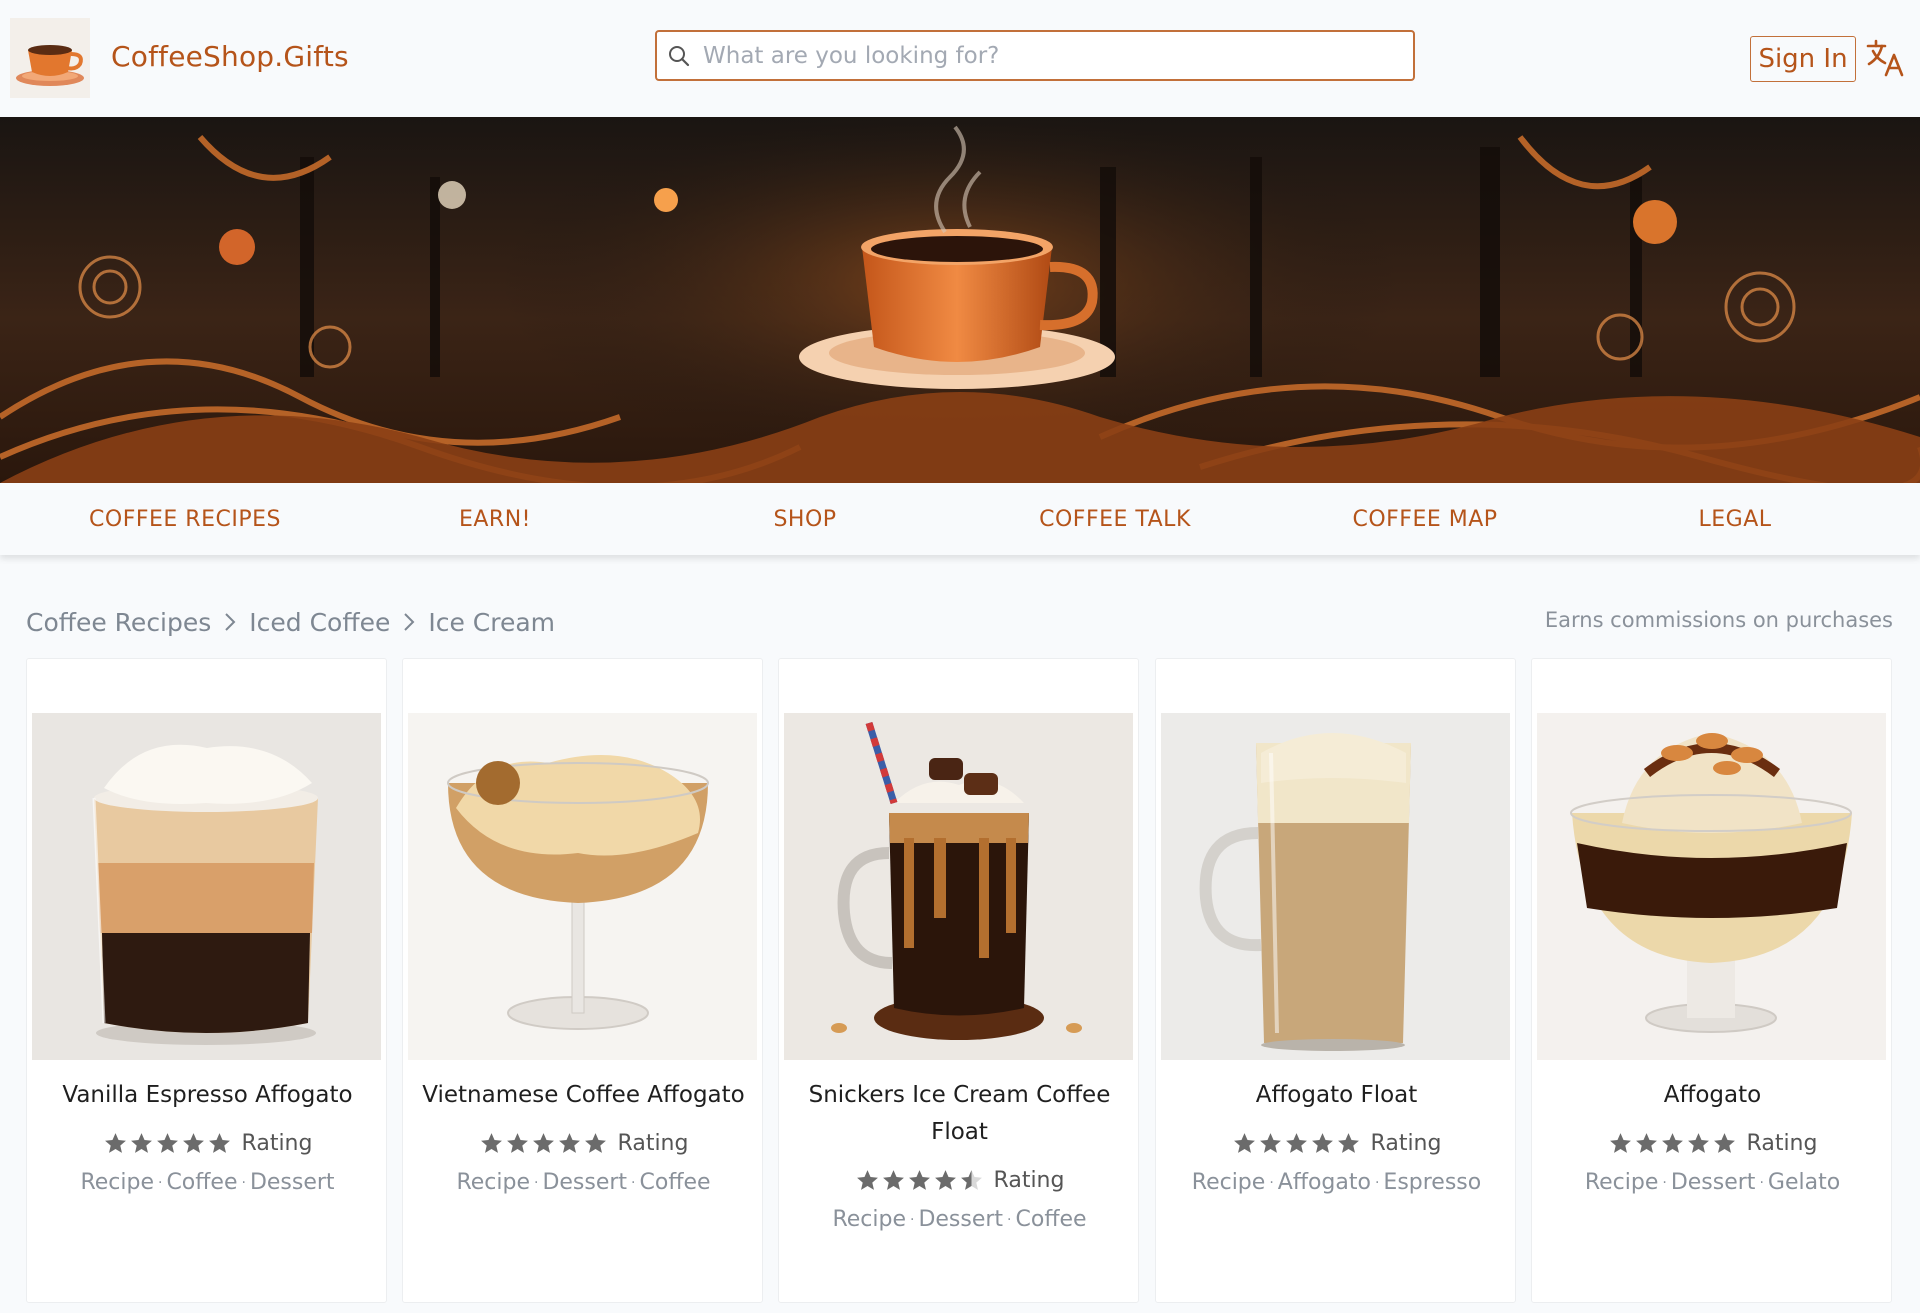 The height and width of the screenshot is (1313, 1920). What do you see at coordinates (1053, 55) in the screenshot?
I see `search-input` at bounding box center [1053, 55].